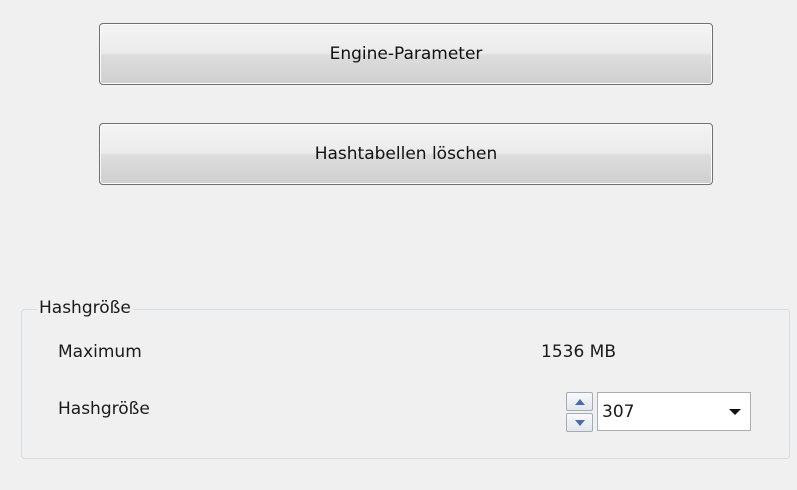  I want to click on spin-down-button, so click(579, 422).